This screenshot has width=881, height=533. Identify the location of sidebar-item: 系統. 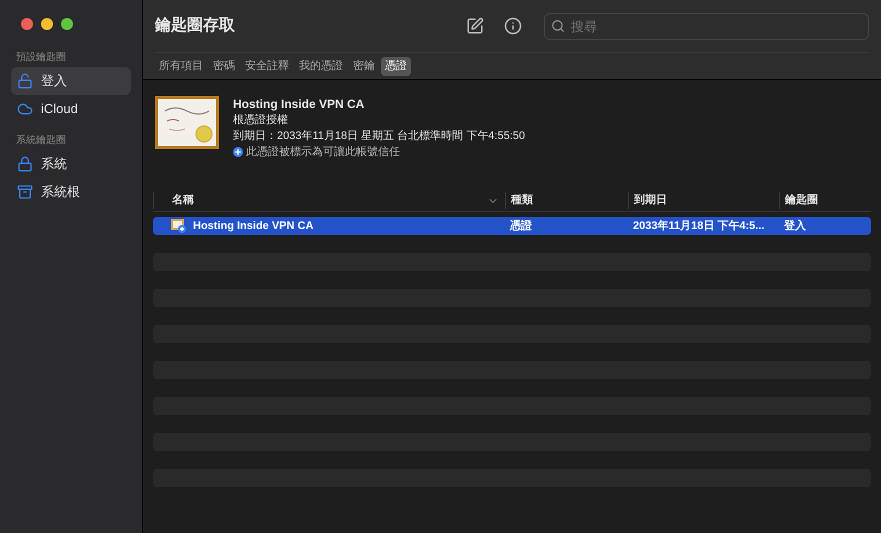
(71, 164).